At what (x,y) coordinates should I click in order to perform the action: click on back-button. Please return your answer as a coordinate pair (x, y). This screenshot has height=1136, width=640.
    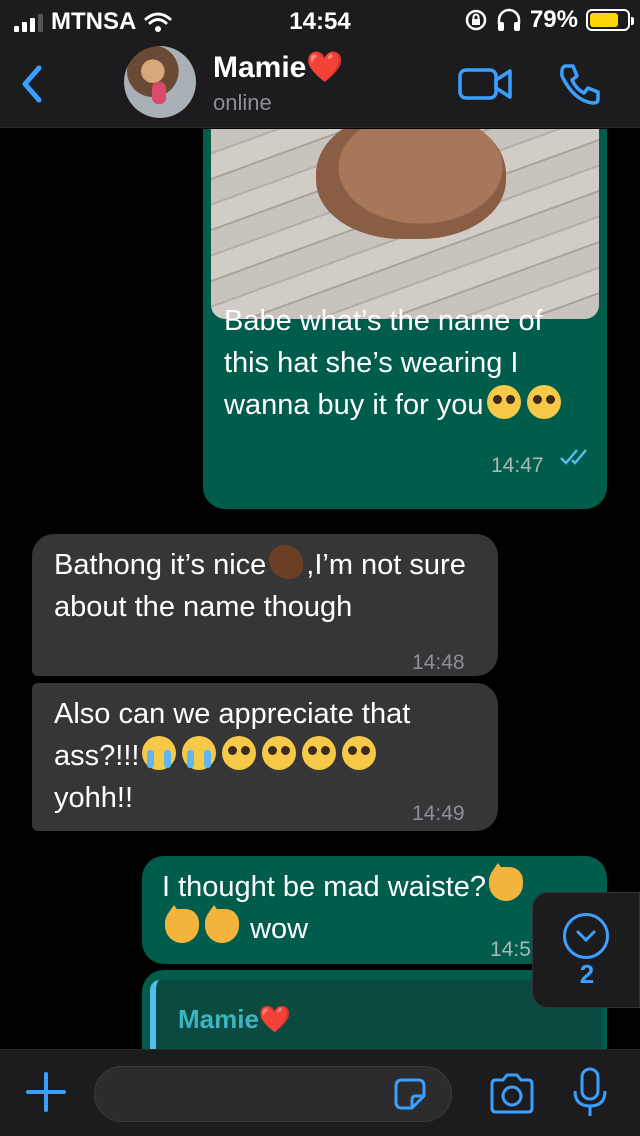
    Looking at the image, I should click on (32, 84).